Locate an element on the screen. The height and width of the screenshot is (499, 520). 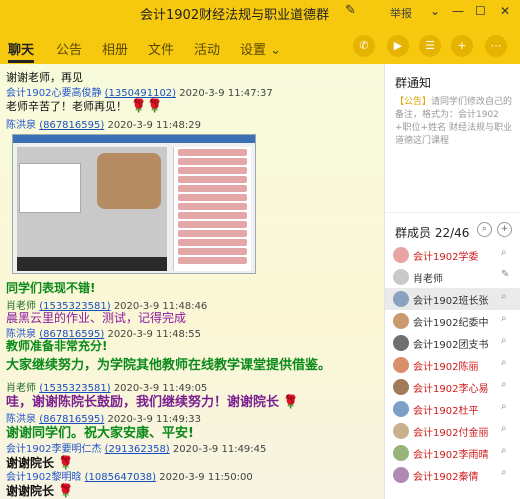
member-name: 会计1902杜平 is located at coordinates (446, 411).